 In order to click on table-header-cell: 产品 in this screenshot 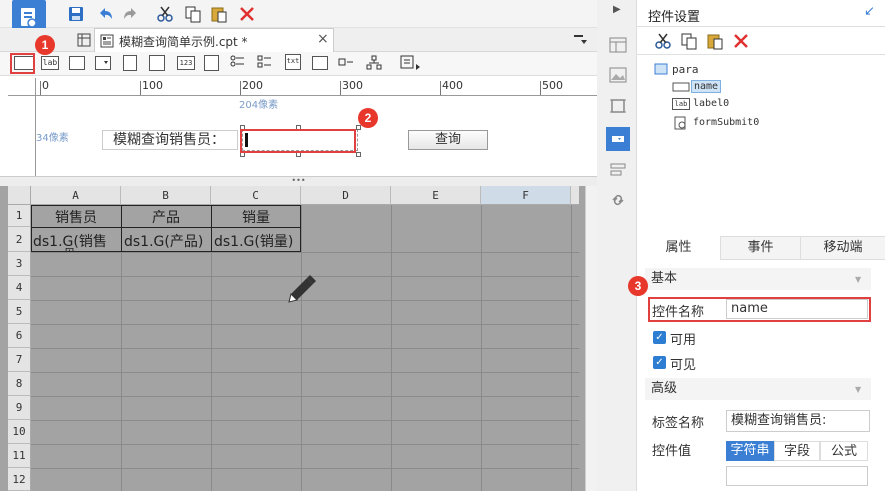, I will do `click(166, 217)`.